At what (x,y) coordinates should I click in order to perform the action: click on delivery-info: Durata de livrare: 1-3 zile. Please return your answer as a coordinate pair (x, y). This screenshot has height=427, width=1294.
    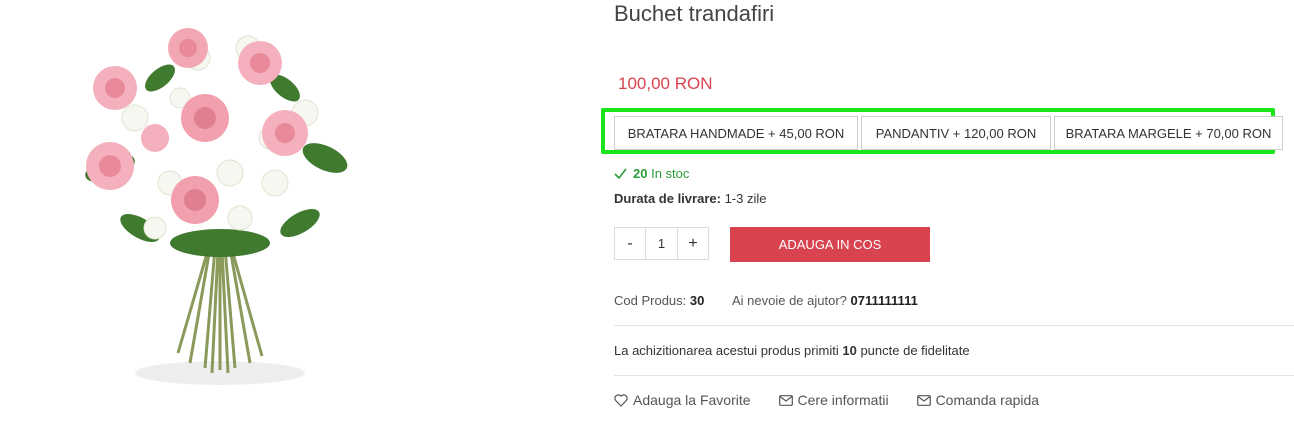
    Looking at the image, I should click on (690, 198).